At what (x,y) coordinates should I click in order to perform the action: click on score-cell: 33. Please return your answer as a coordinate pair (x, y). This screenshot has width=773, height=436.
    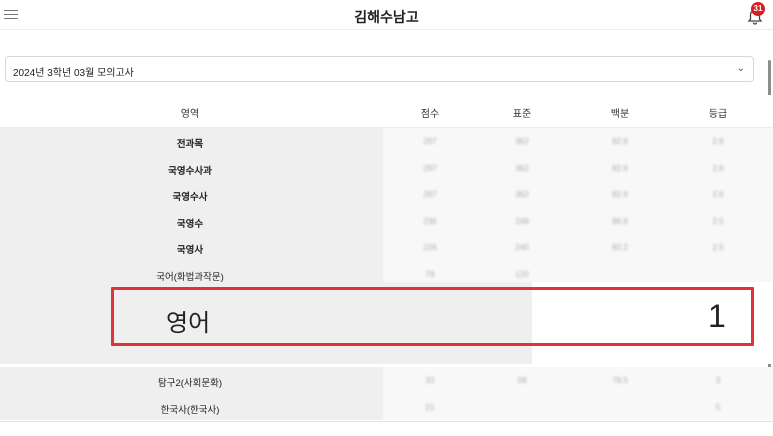
    Looking at the image, I should click on (430, 380).